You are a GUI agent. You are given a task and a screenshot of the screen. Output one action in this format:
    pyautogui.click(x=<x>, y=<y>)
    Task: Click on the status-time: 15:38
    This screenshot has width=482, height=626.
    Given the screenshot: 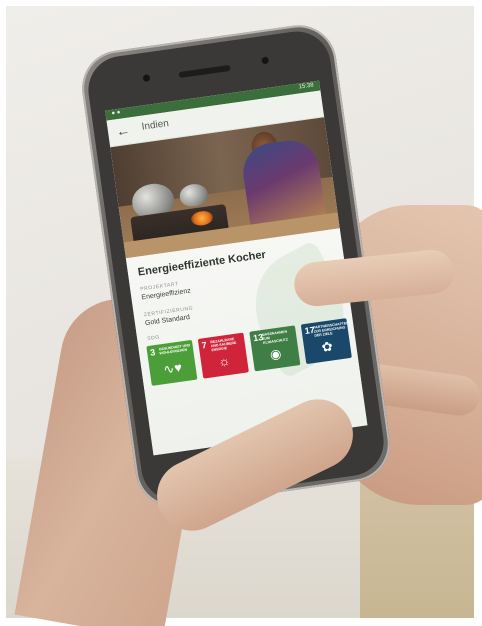 What is the action you would take?
    pyautogui.click(x=306, y=86)
    